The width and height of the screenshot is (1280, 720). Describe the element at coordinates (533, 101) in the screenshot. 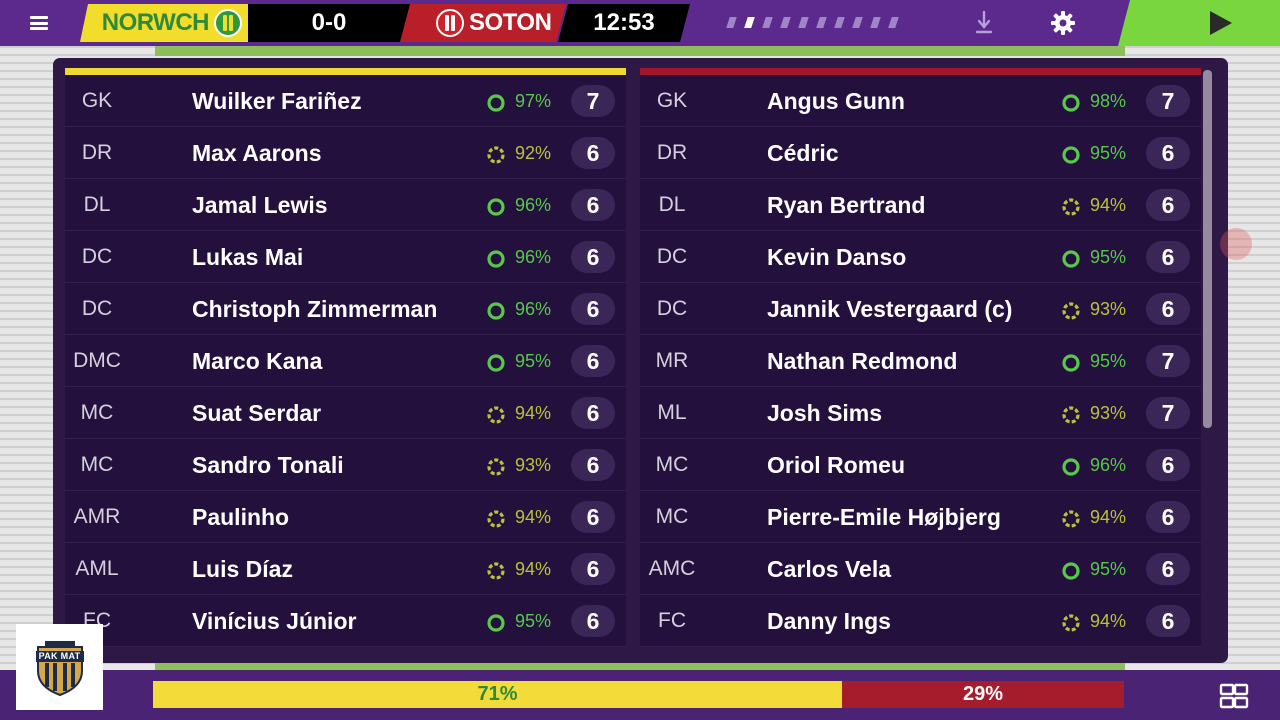

I see `player-condition: 97%` at that location.